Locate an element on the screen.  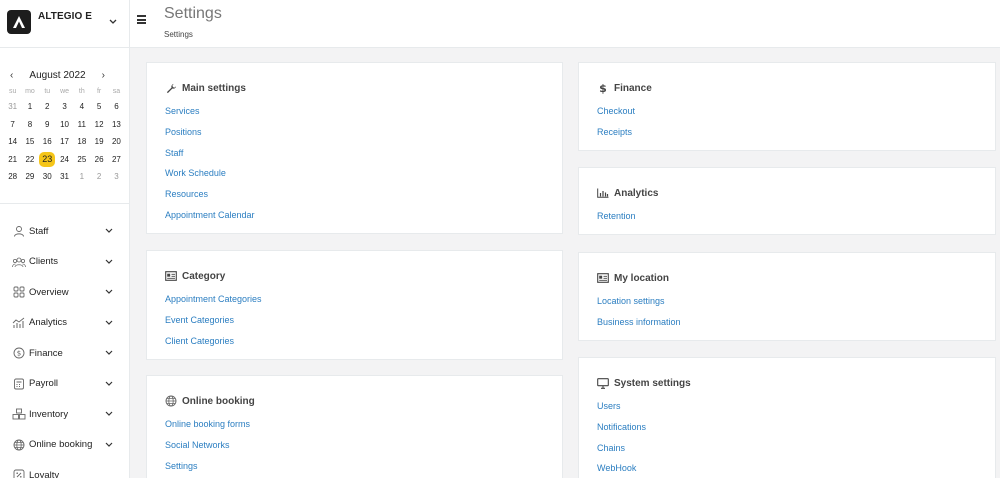
settings-link-users: Users is located at coordinates (609, 406).